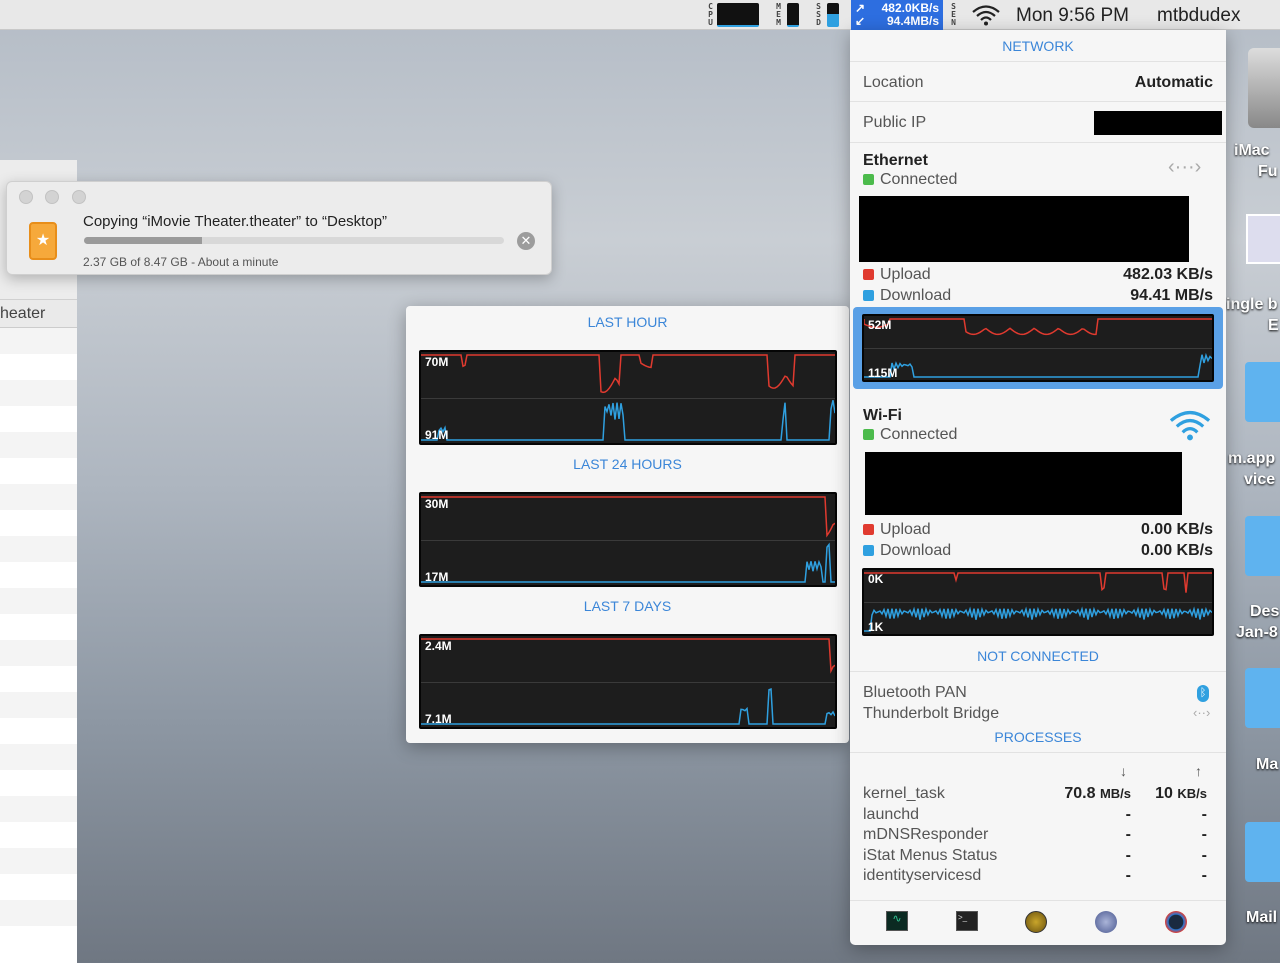 The height and width of the screenshot is (963, 1280). Describe the element at coordinates (910, 180) in the screenshot. I see `ethernet-status: Connected` at that location.